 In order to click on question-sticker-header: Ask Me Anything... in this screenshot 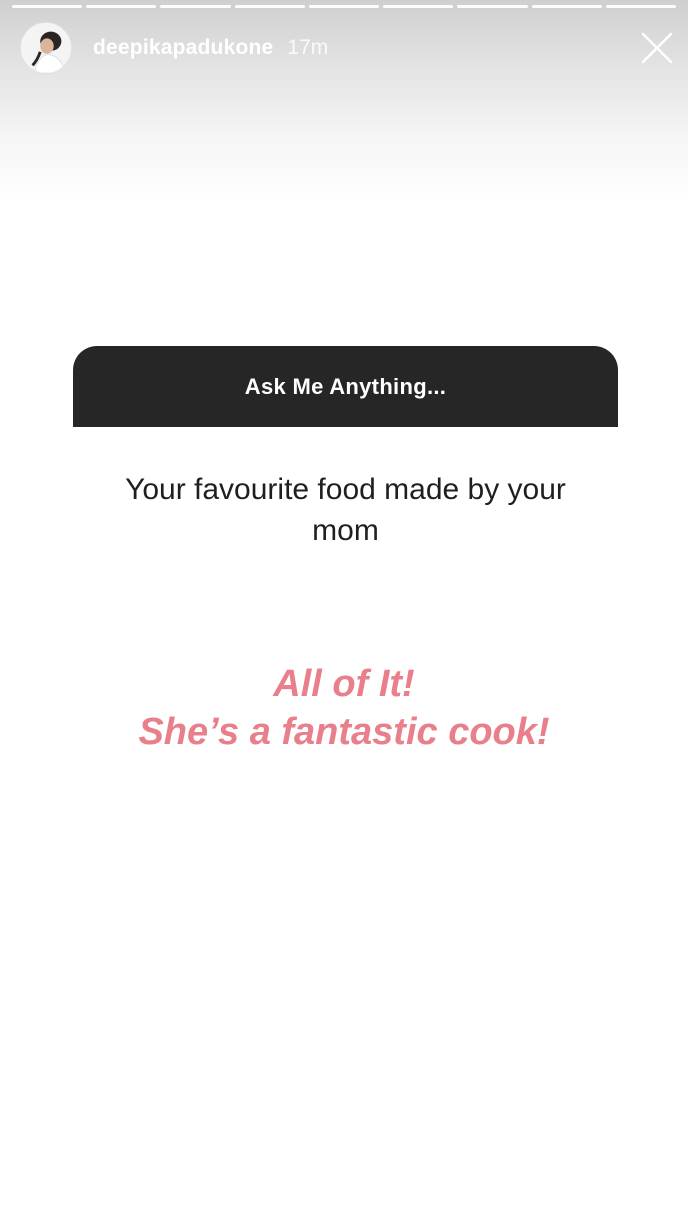, I will do `click(345, 386)`.